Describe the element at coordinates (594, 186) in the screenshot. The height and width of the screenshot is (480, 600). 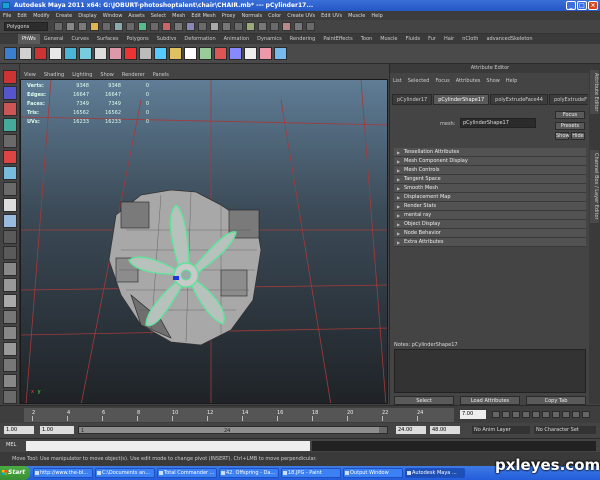
I see `side-tab-channel-box: Channel Box / Layer Editor` at that location.